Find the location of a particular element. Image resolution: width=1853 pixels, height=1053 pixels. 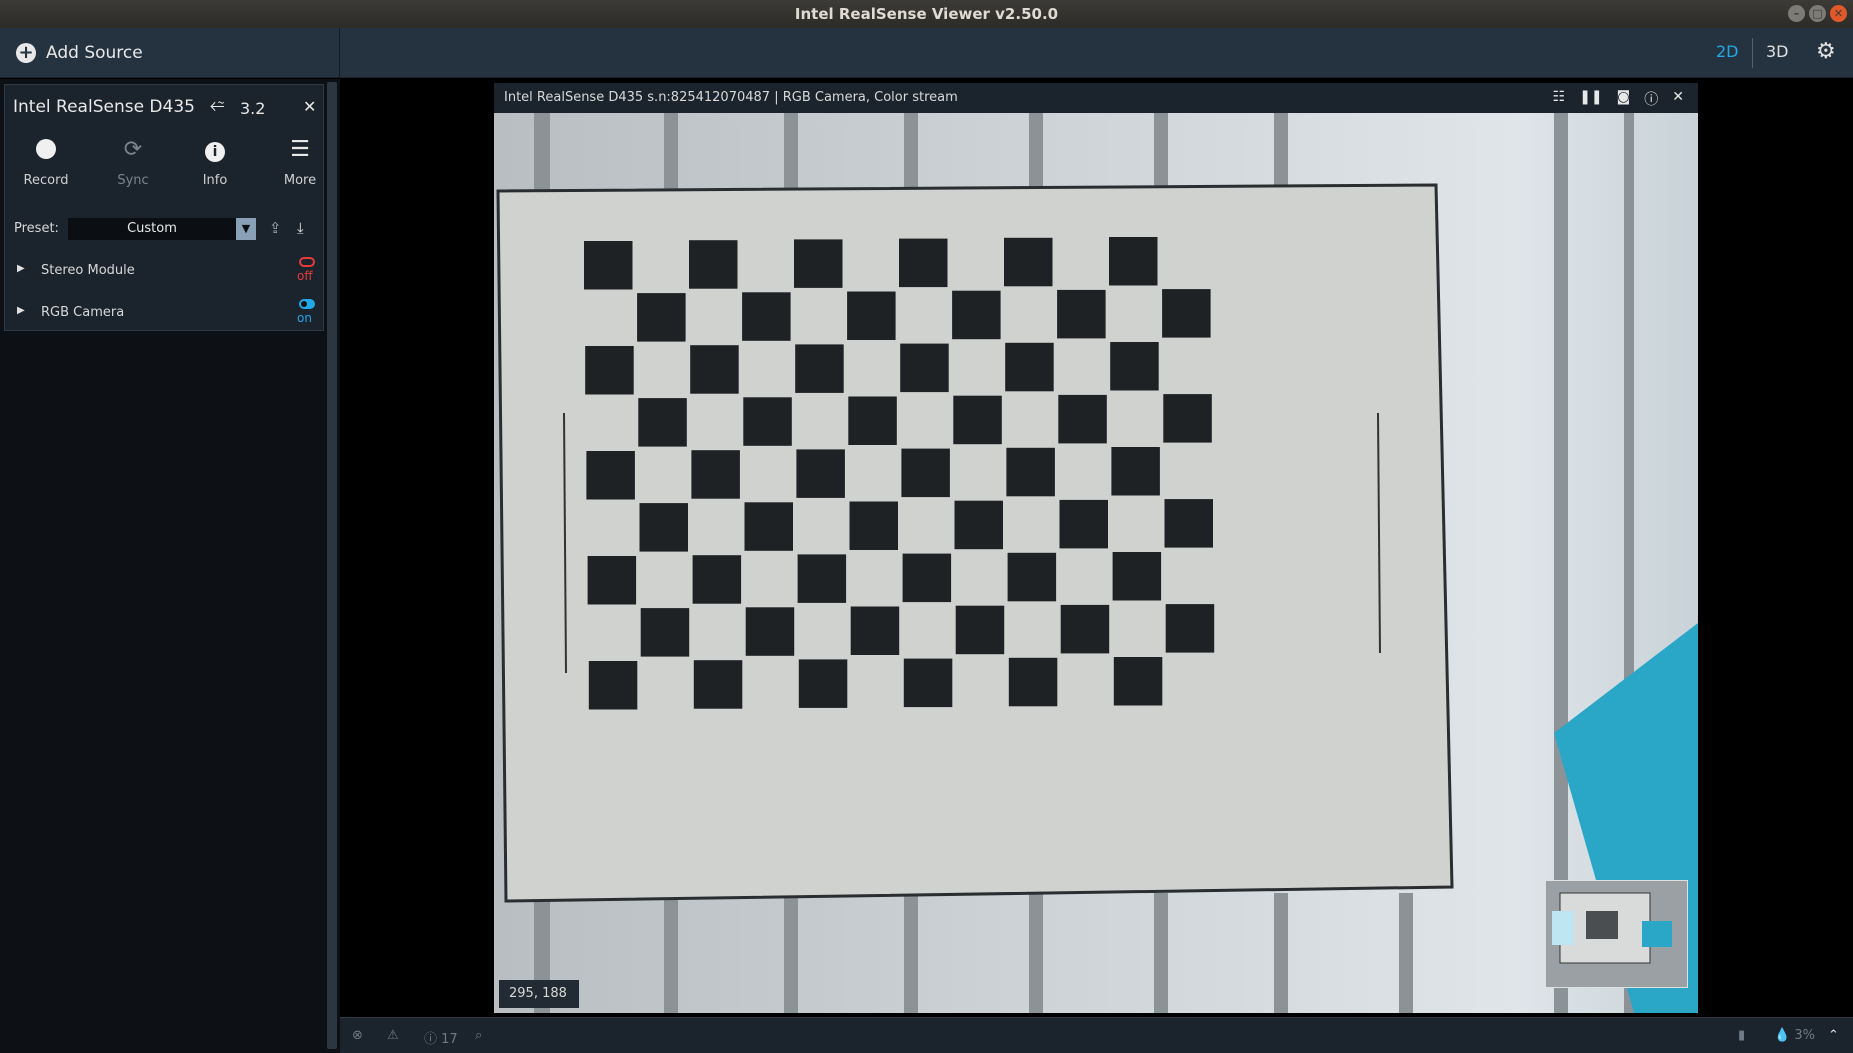

status-bar: ⊗ ⚠ ⓘ 17 ⌕ ▮ 💧 3% ⌃ is located at coordinates (1096, 1035).